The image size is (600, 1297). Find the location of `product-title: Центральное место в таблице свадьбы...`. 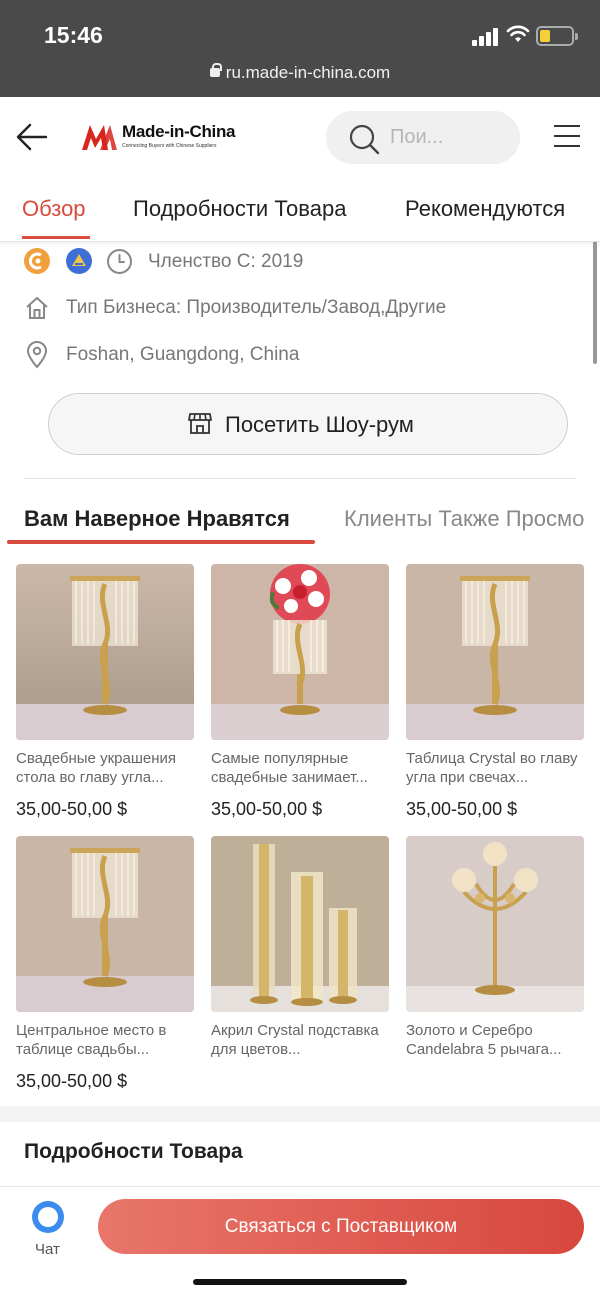

product-title: Центральное место в таблице свадьбы... is located at coordinates (105, 1040).